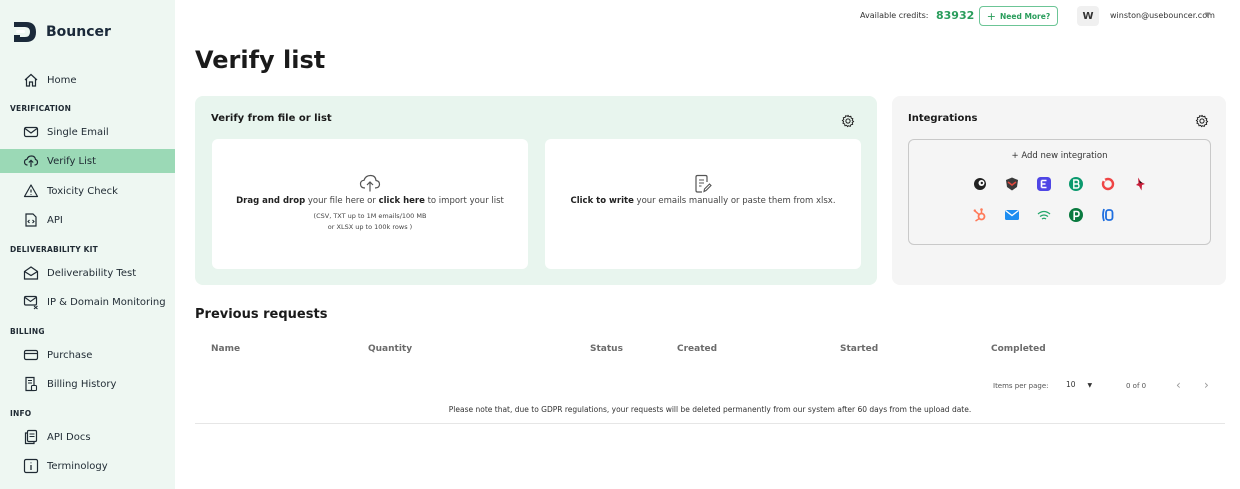  Describe the element at coordinates (30, 302) in the screenshot. I see `mail-monitor-icon` at that location.